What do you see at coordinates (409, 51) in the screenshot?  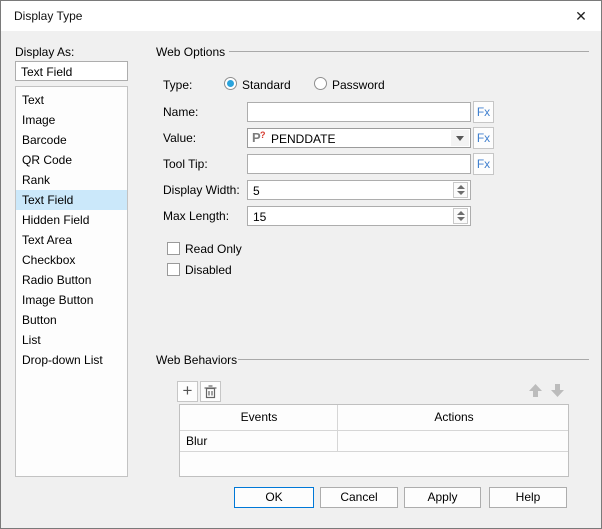 I see `web-options-divider` at bounding box center [409, 51].